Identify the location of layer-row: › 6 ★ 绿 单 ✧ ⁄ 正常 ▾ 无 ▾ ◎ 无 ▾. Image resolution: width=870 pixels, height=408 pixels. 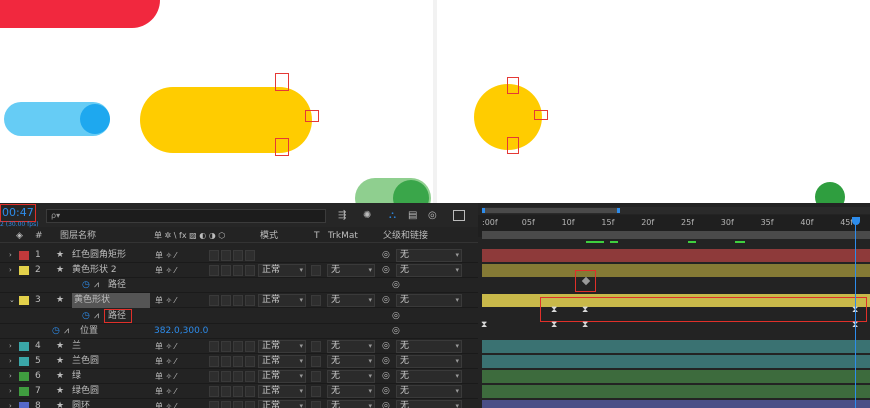
(239, 376).